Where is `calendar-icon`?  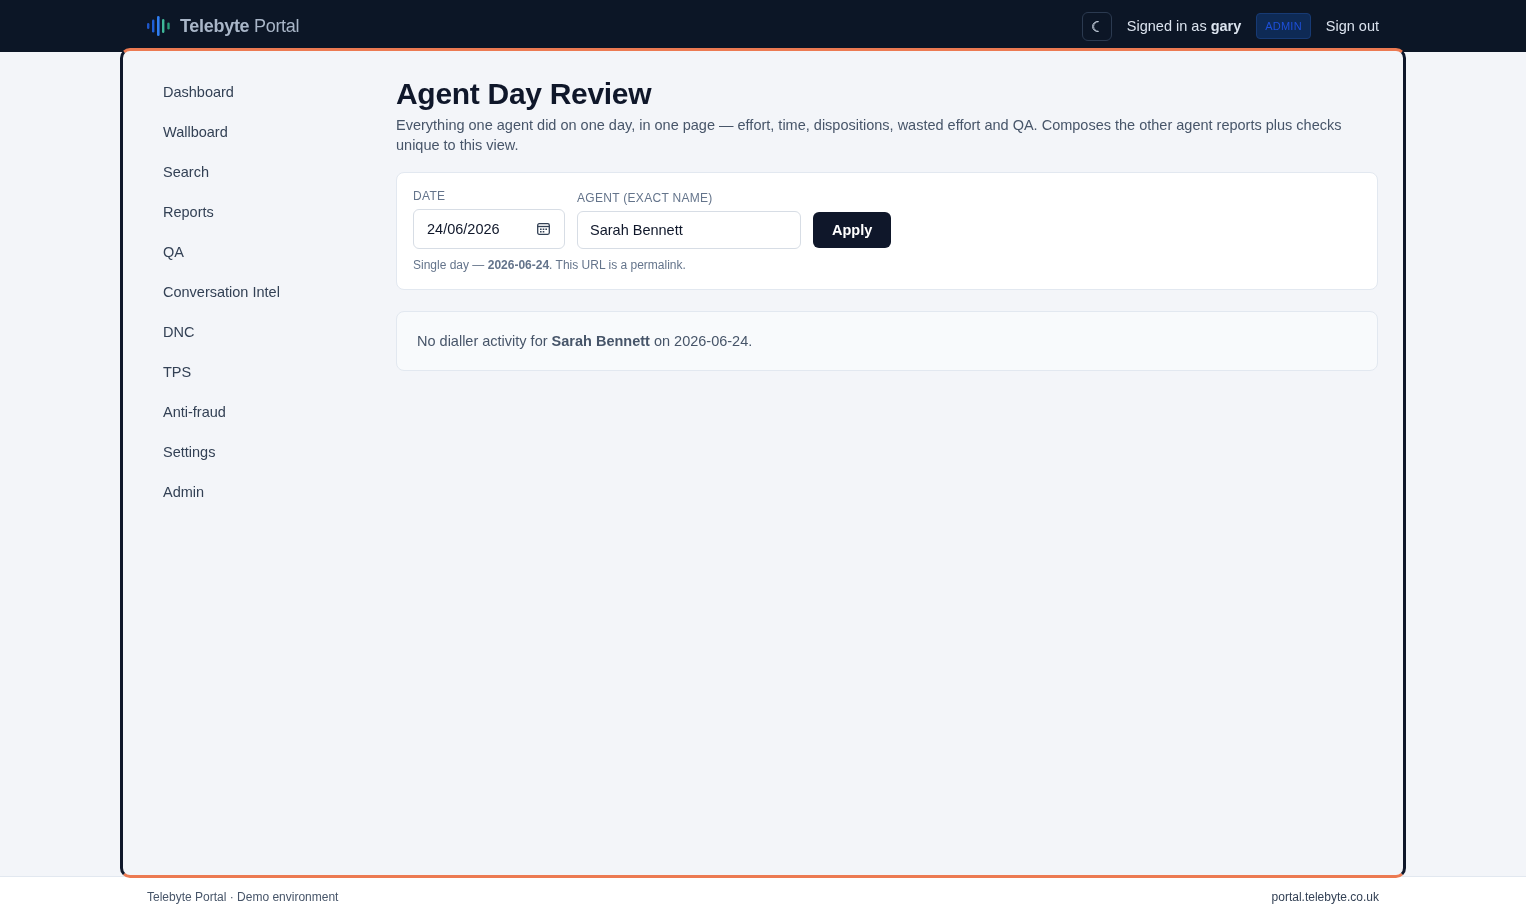
calendar-icon is located at coordinates (543, 229).